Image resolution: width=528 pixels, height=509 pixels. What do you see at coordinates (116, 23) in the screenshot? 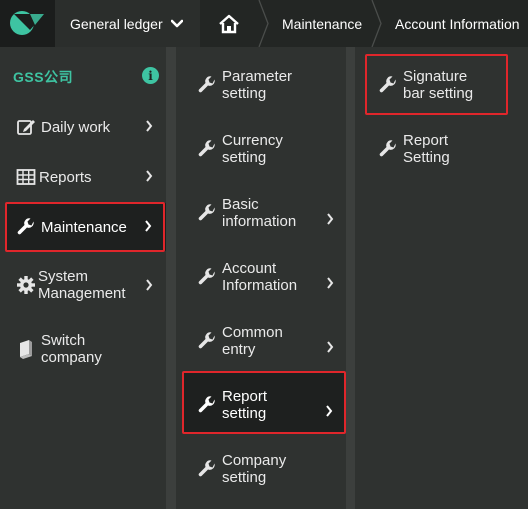
I see `ledger-label: General ledger` at bounding box center [116, 23].